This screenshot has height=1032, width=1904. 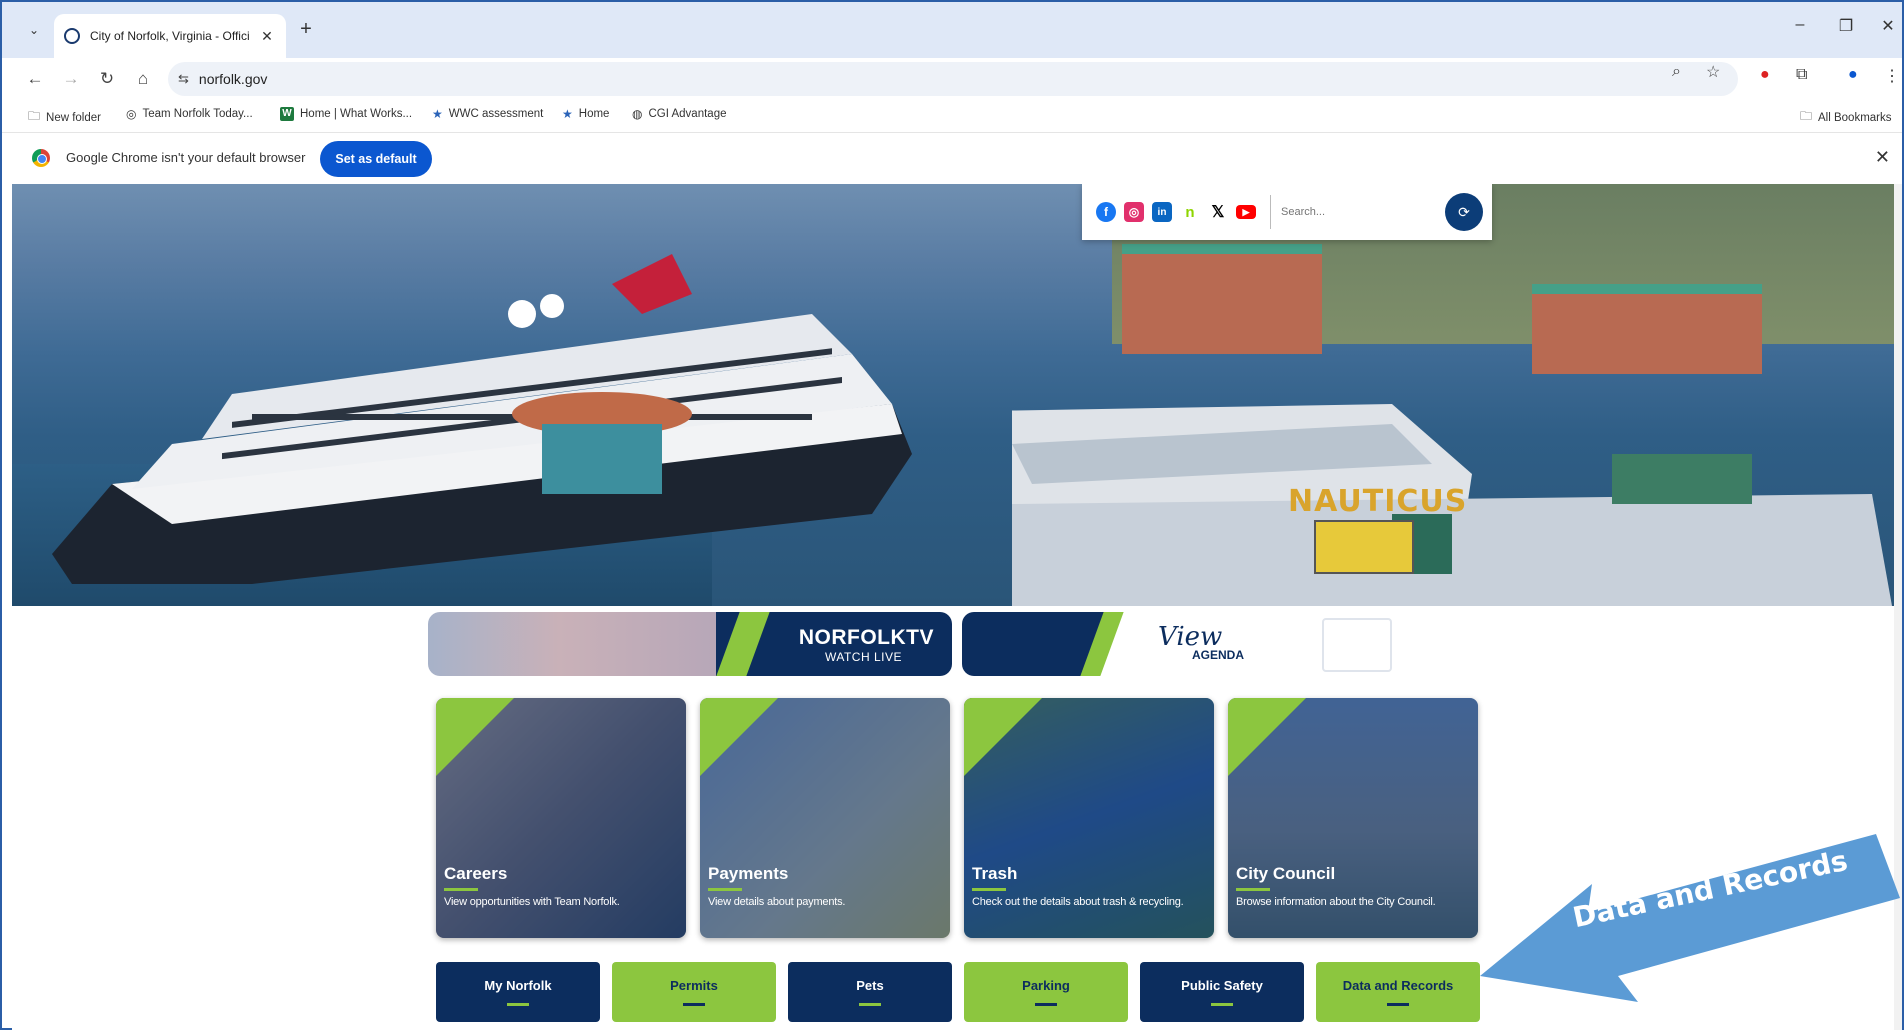 I want to click on norfolk-tv-banner: NORFOLKTV WATCH LIVE, so click(x=690, y=644).